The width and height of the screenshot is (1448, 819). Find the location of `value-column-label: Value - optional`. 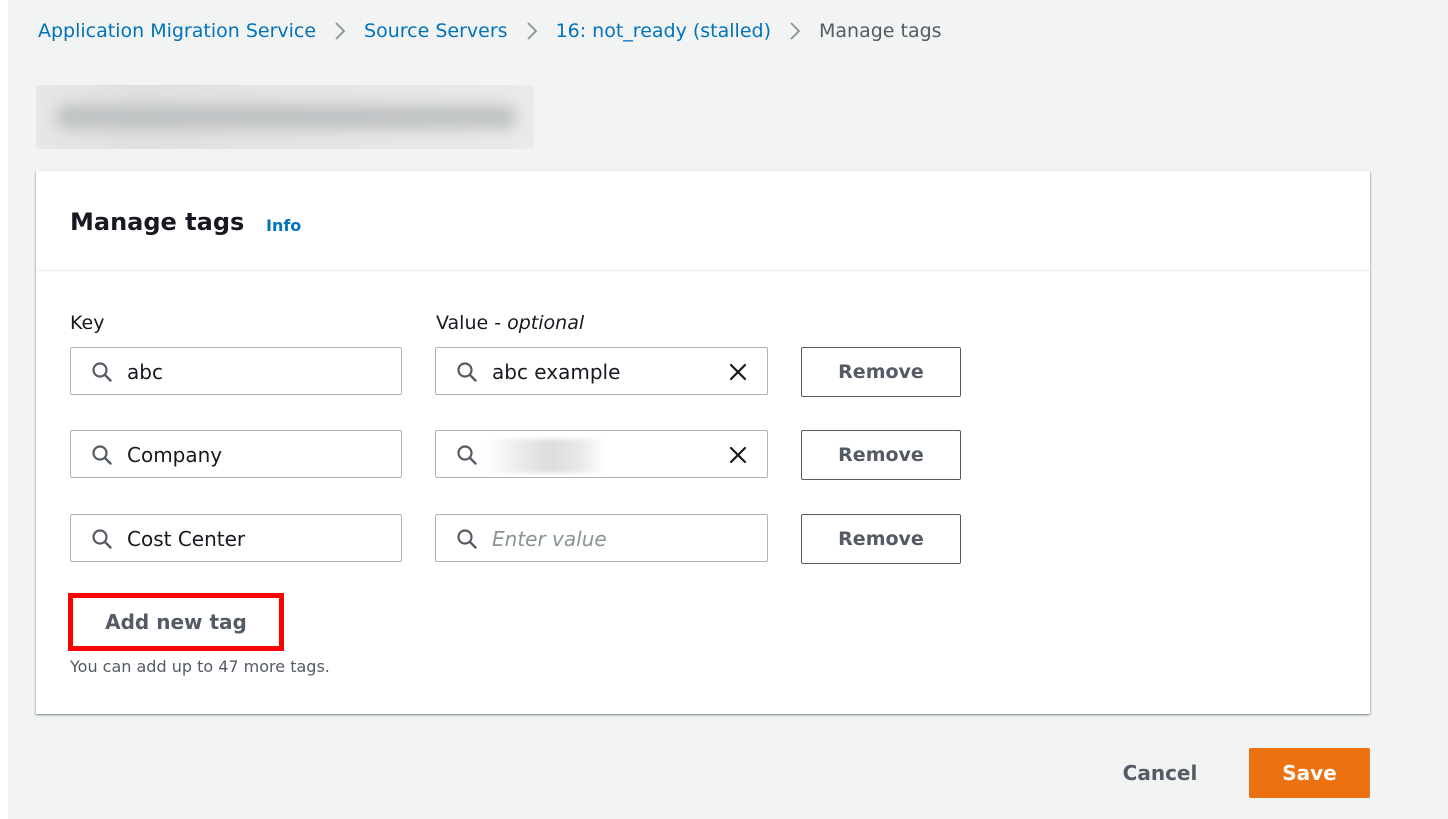

value-column-label: Value - optional is located at coordinates (510, 323).